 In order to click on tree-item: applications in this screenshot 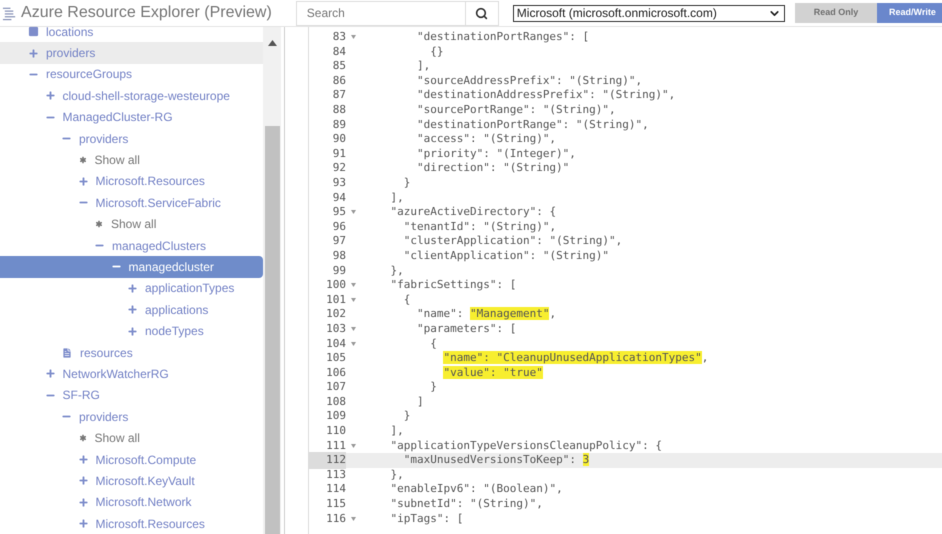, I will do `click(131, 309)`.